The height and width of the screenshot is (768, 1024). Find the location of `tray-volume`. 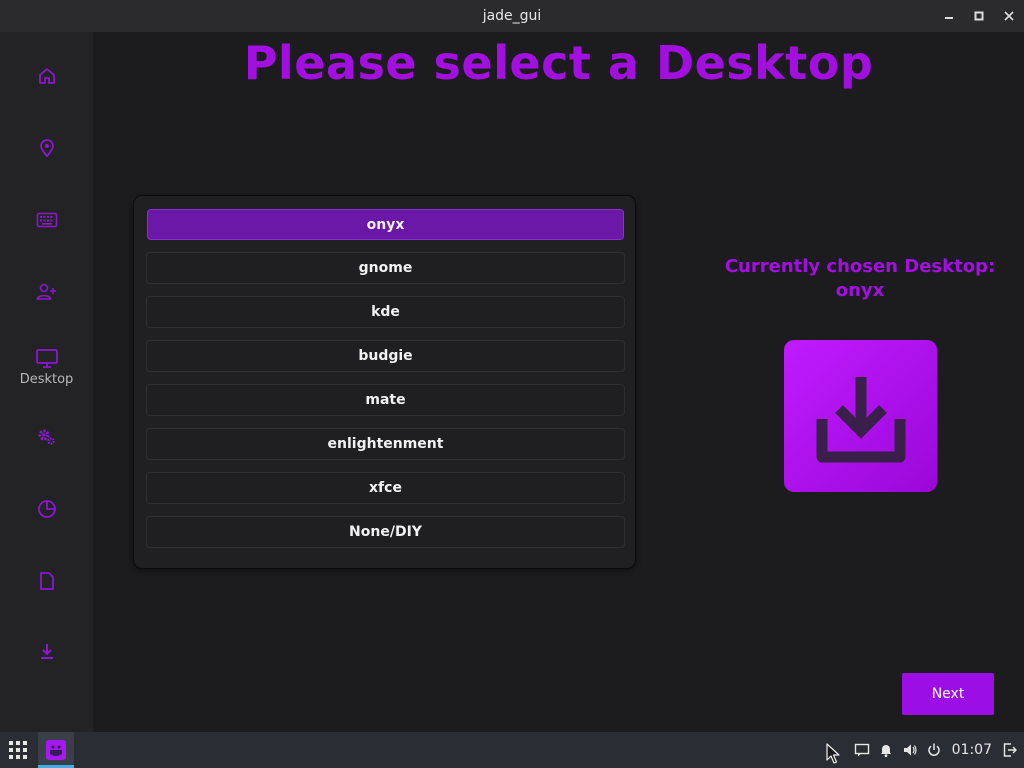

tray-volume is located at coordinates (910, 750).